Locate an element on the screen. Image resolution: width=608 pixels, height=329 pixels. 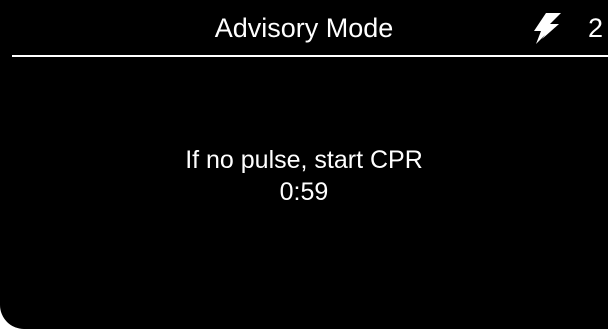
shock-count: 2 is located at coordinates (596, 28).